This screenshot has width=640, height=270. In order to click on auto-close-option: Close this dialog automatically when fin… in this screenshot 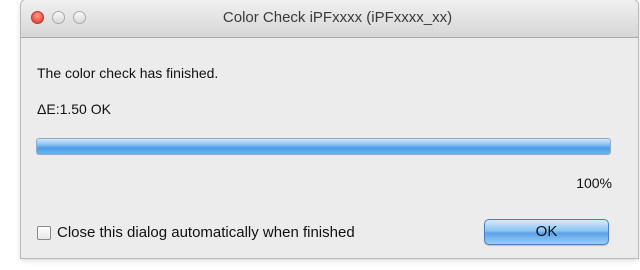, I will do `click(196, 232)`.